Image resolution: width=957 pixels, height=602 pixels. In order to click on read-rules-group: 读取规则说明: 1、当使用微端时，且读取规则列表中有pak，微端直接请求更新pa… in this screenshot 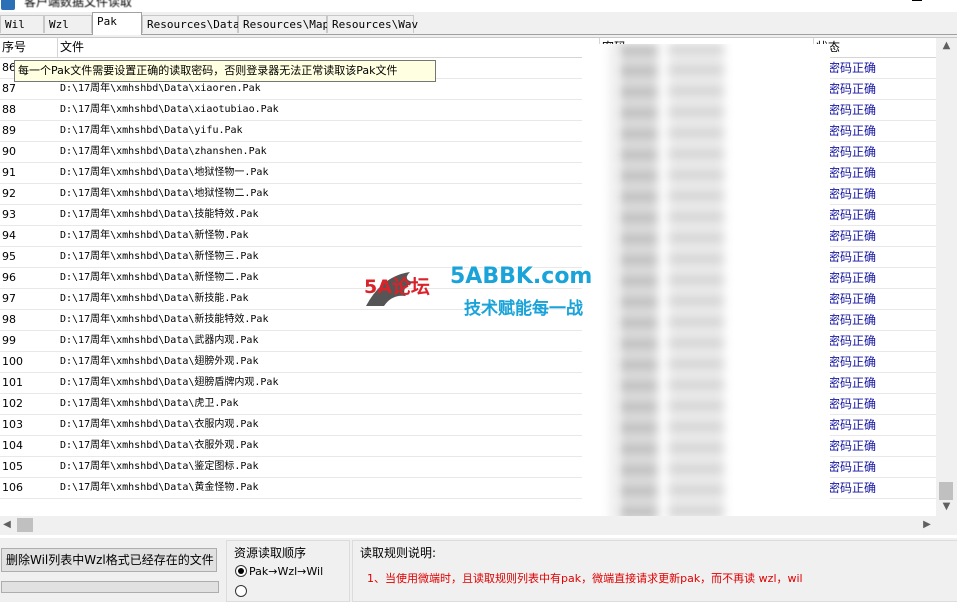, I will do `click(654, 571)`.